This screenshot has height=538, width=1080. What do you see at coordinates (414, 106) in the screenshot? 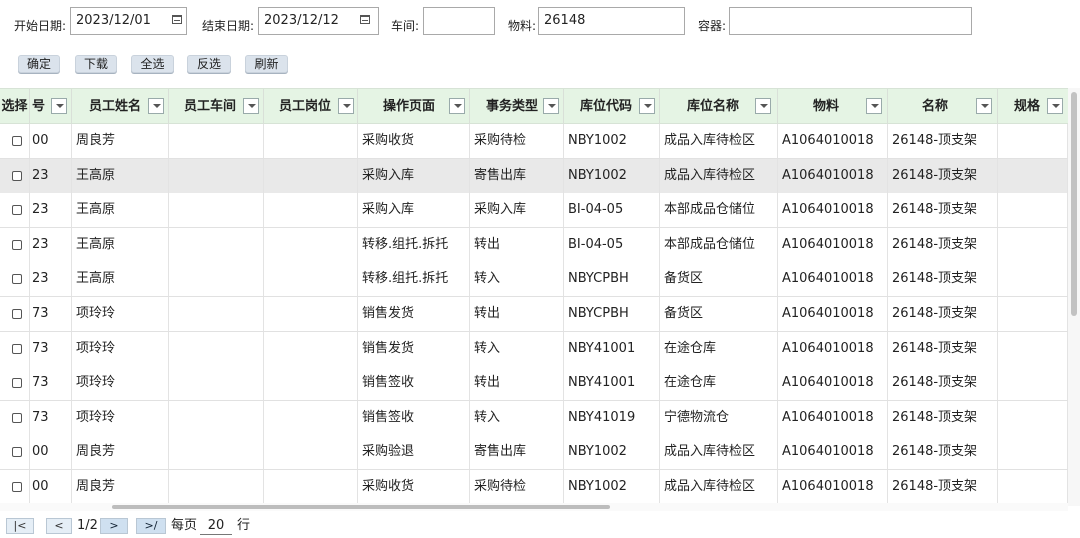
I see `column-header-operation-page: 操作页面` at bounding box center [414, 106].